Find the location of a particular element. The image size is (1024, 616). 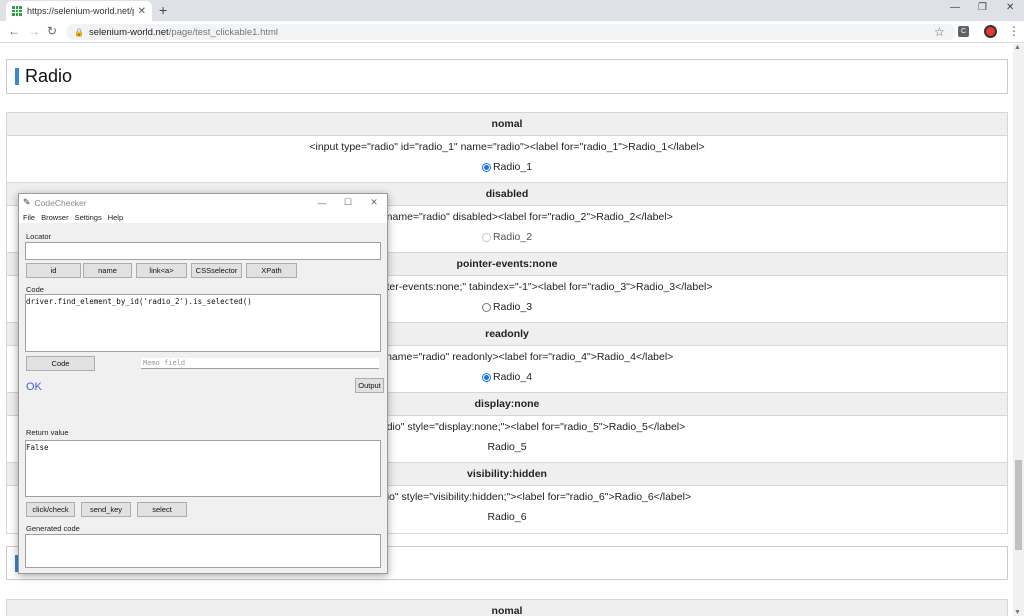

output-button: Output is located at coordinates (369, 385).